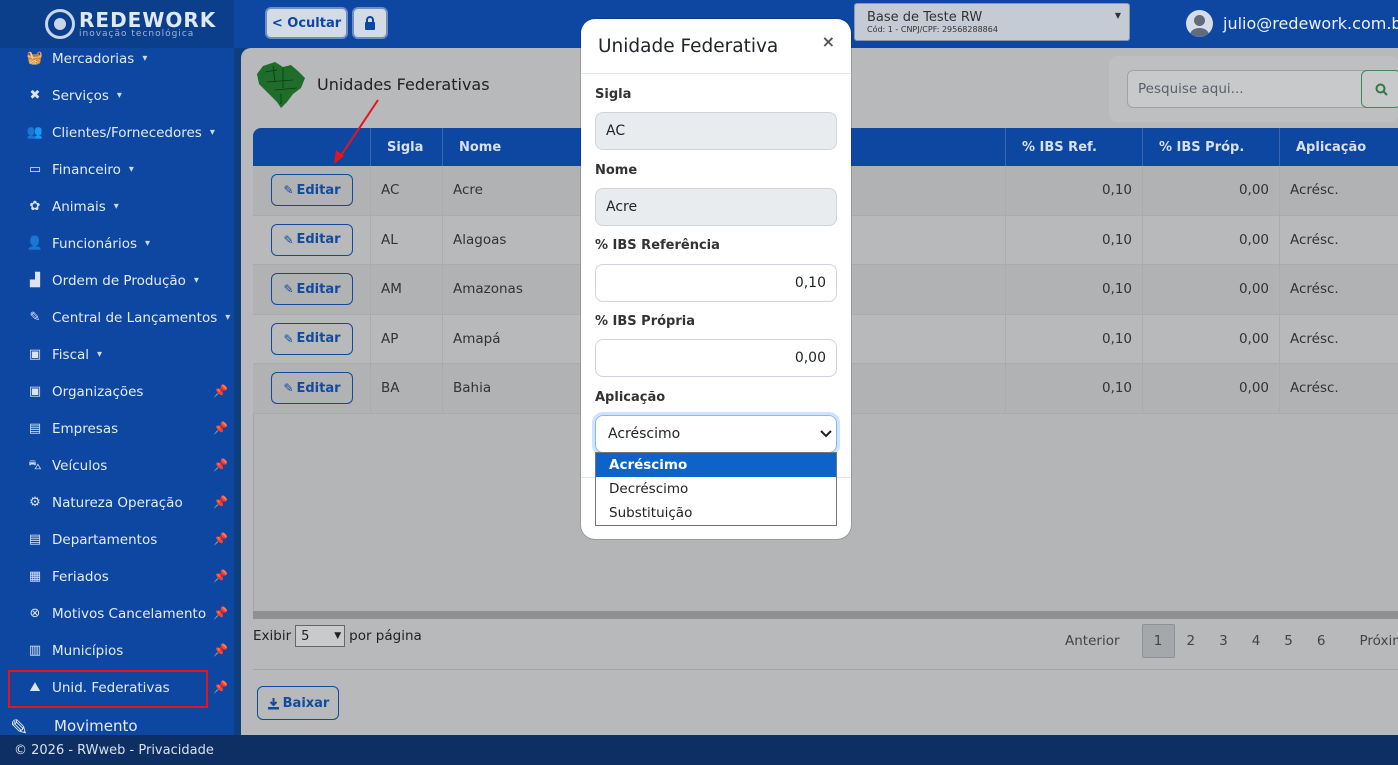 The image size is (1398, 765). Describe the element at coordinates (35, 58) in the screenshot. I see `basket-icon: 🧺` at that location.